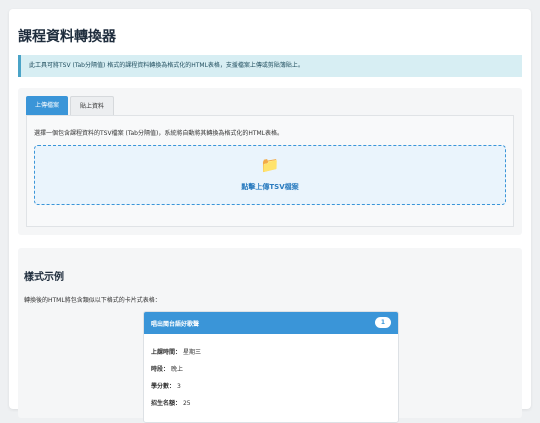 The height and width of the screenshot is (423, 540). Describe the element at coordinates (271, 323) in the screenshot. I see `card-header: 唱出閩台語好歌聲 1` at that location.